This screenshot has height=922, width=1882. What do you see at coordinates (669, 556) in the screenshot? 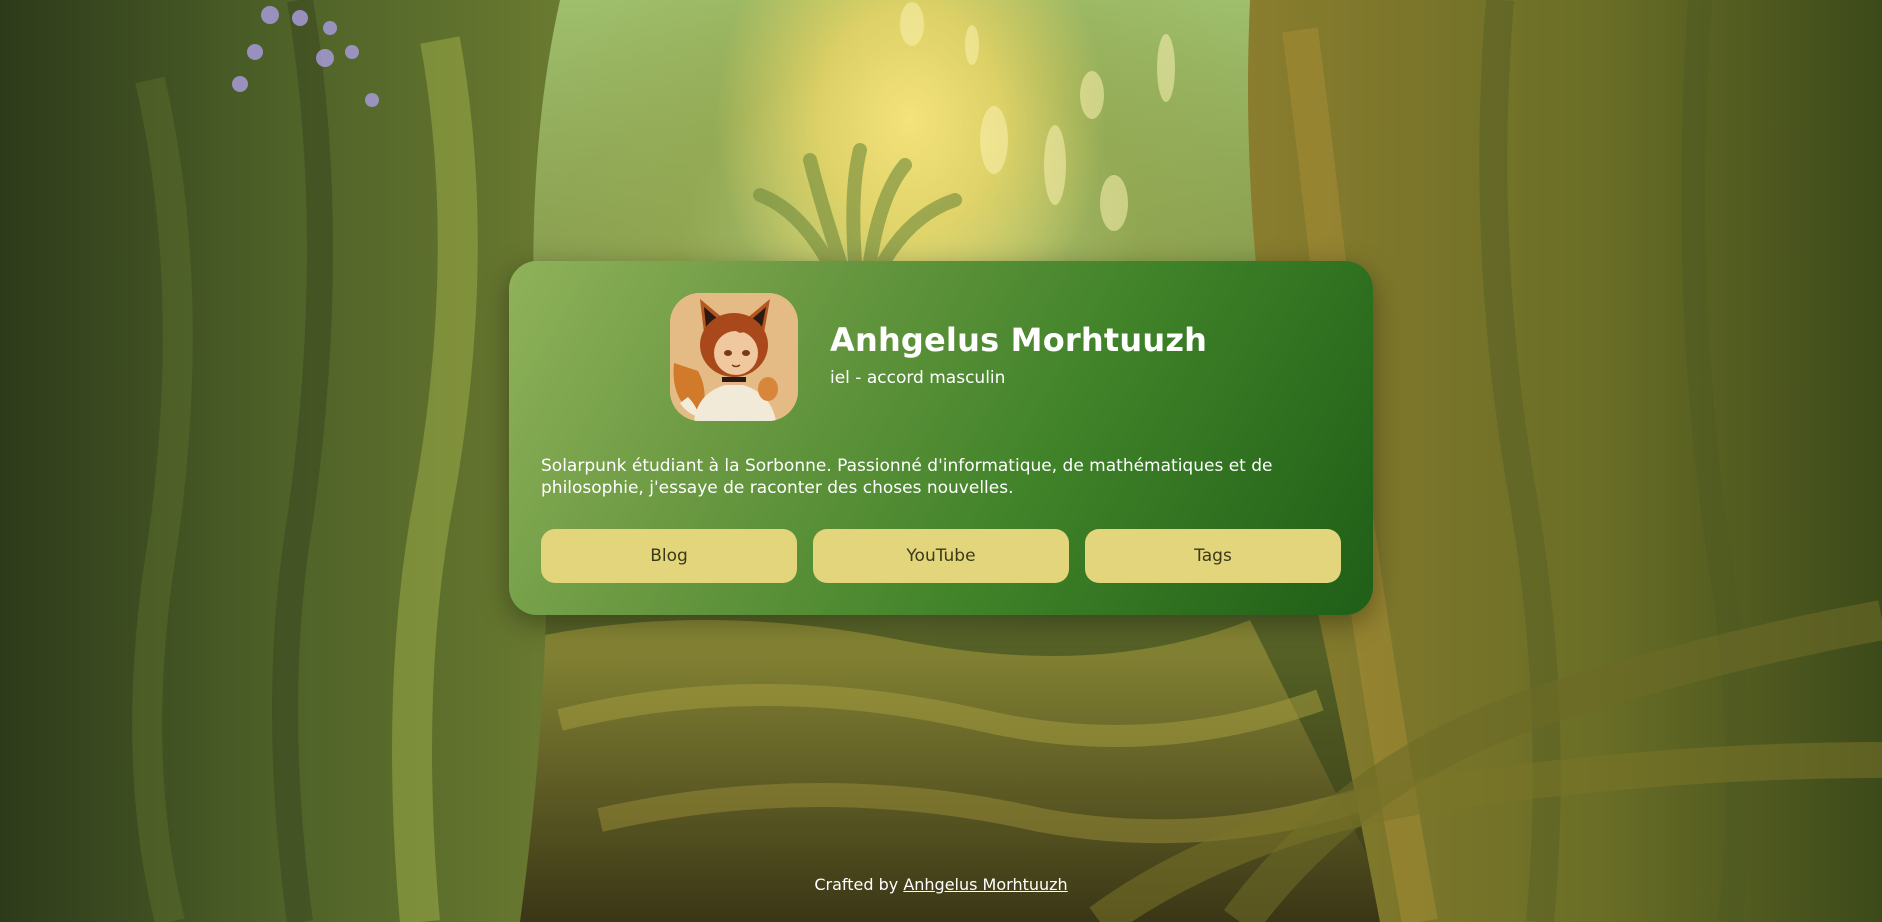
I see `blog-button: Blog` at bounding box center [669, 556].